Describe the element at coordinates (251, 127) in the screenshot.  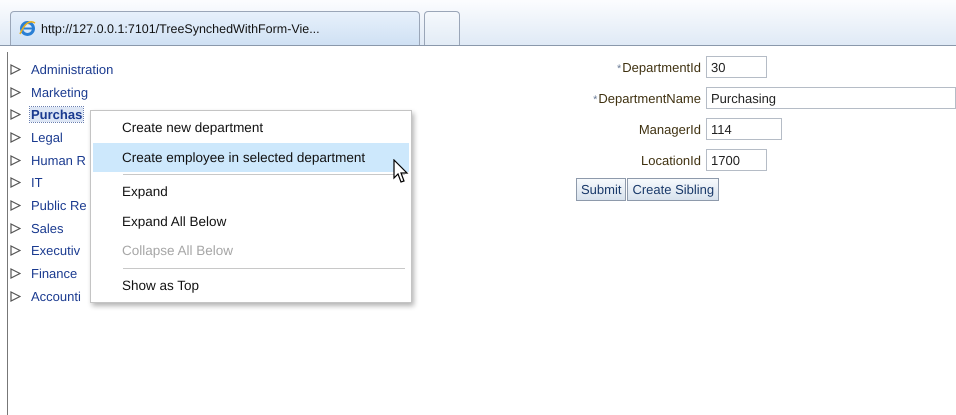
I see `menu-item: Create new department` at that location.